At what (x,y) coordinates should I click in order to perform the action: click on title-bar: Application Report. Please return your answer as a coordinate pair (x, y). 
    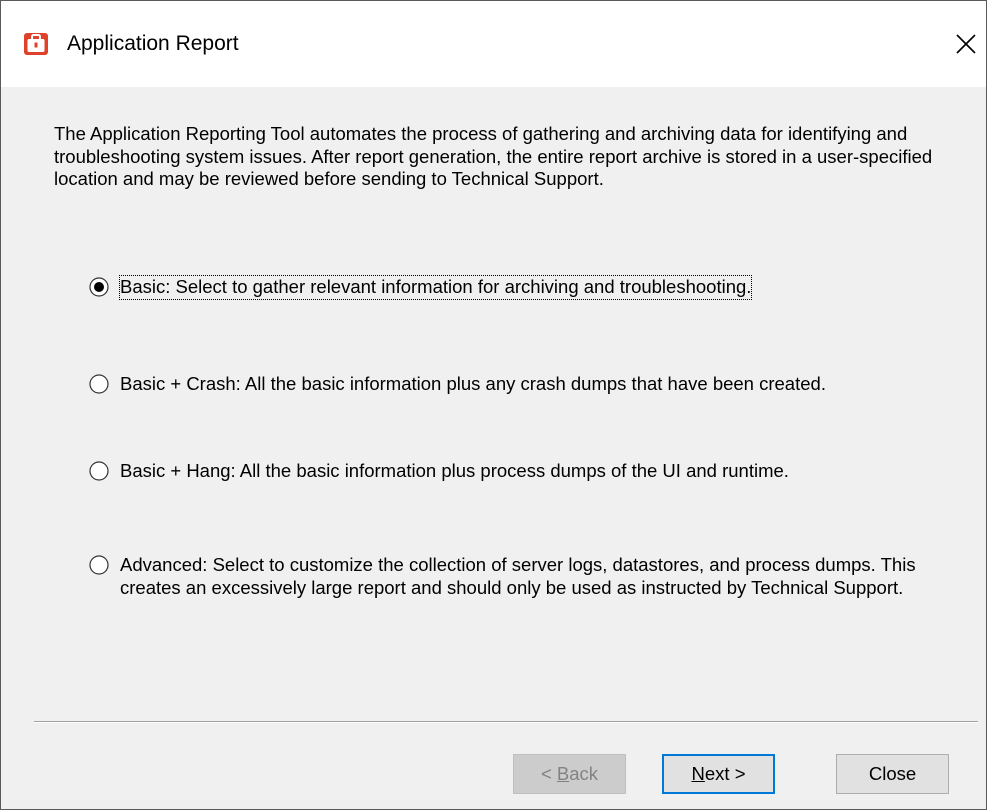
    Looking at the image, I should click on (493, 44).